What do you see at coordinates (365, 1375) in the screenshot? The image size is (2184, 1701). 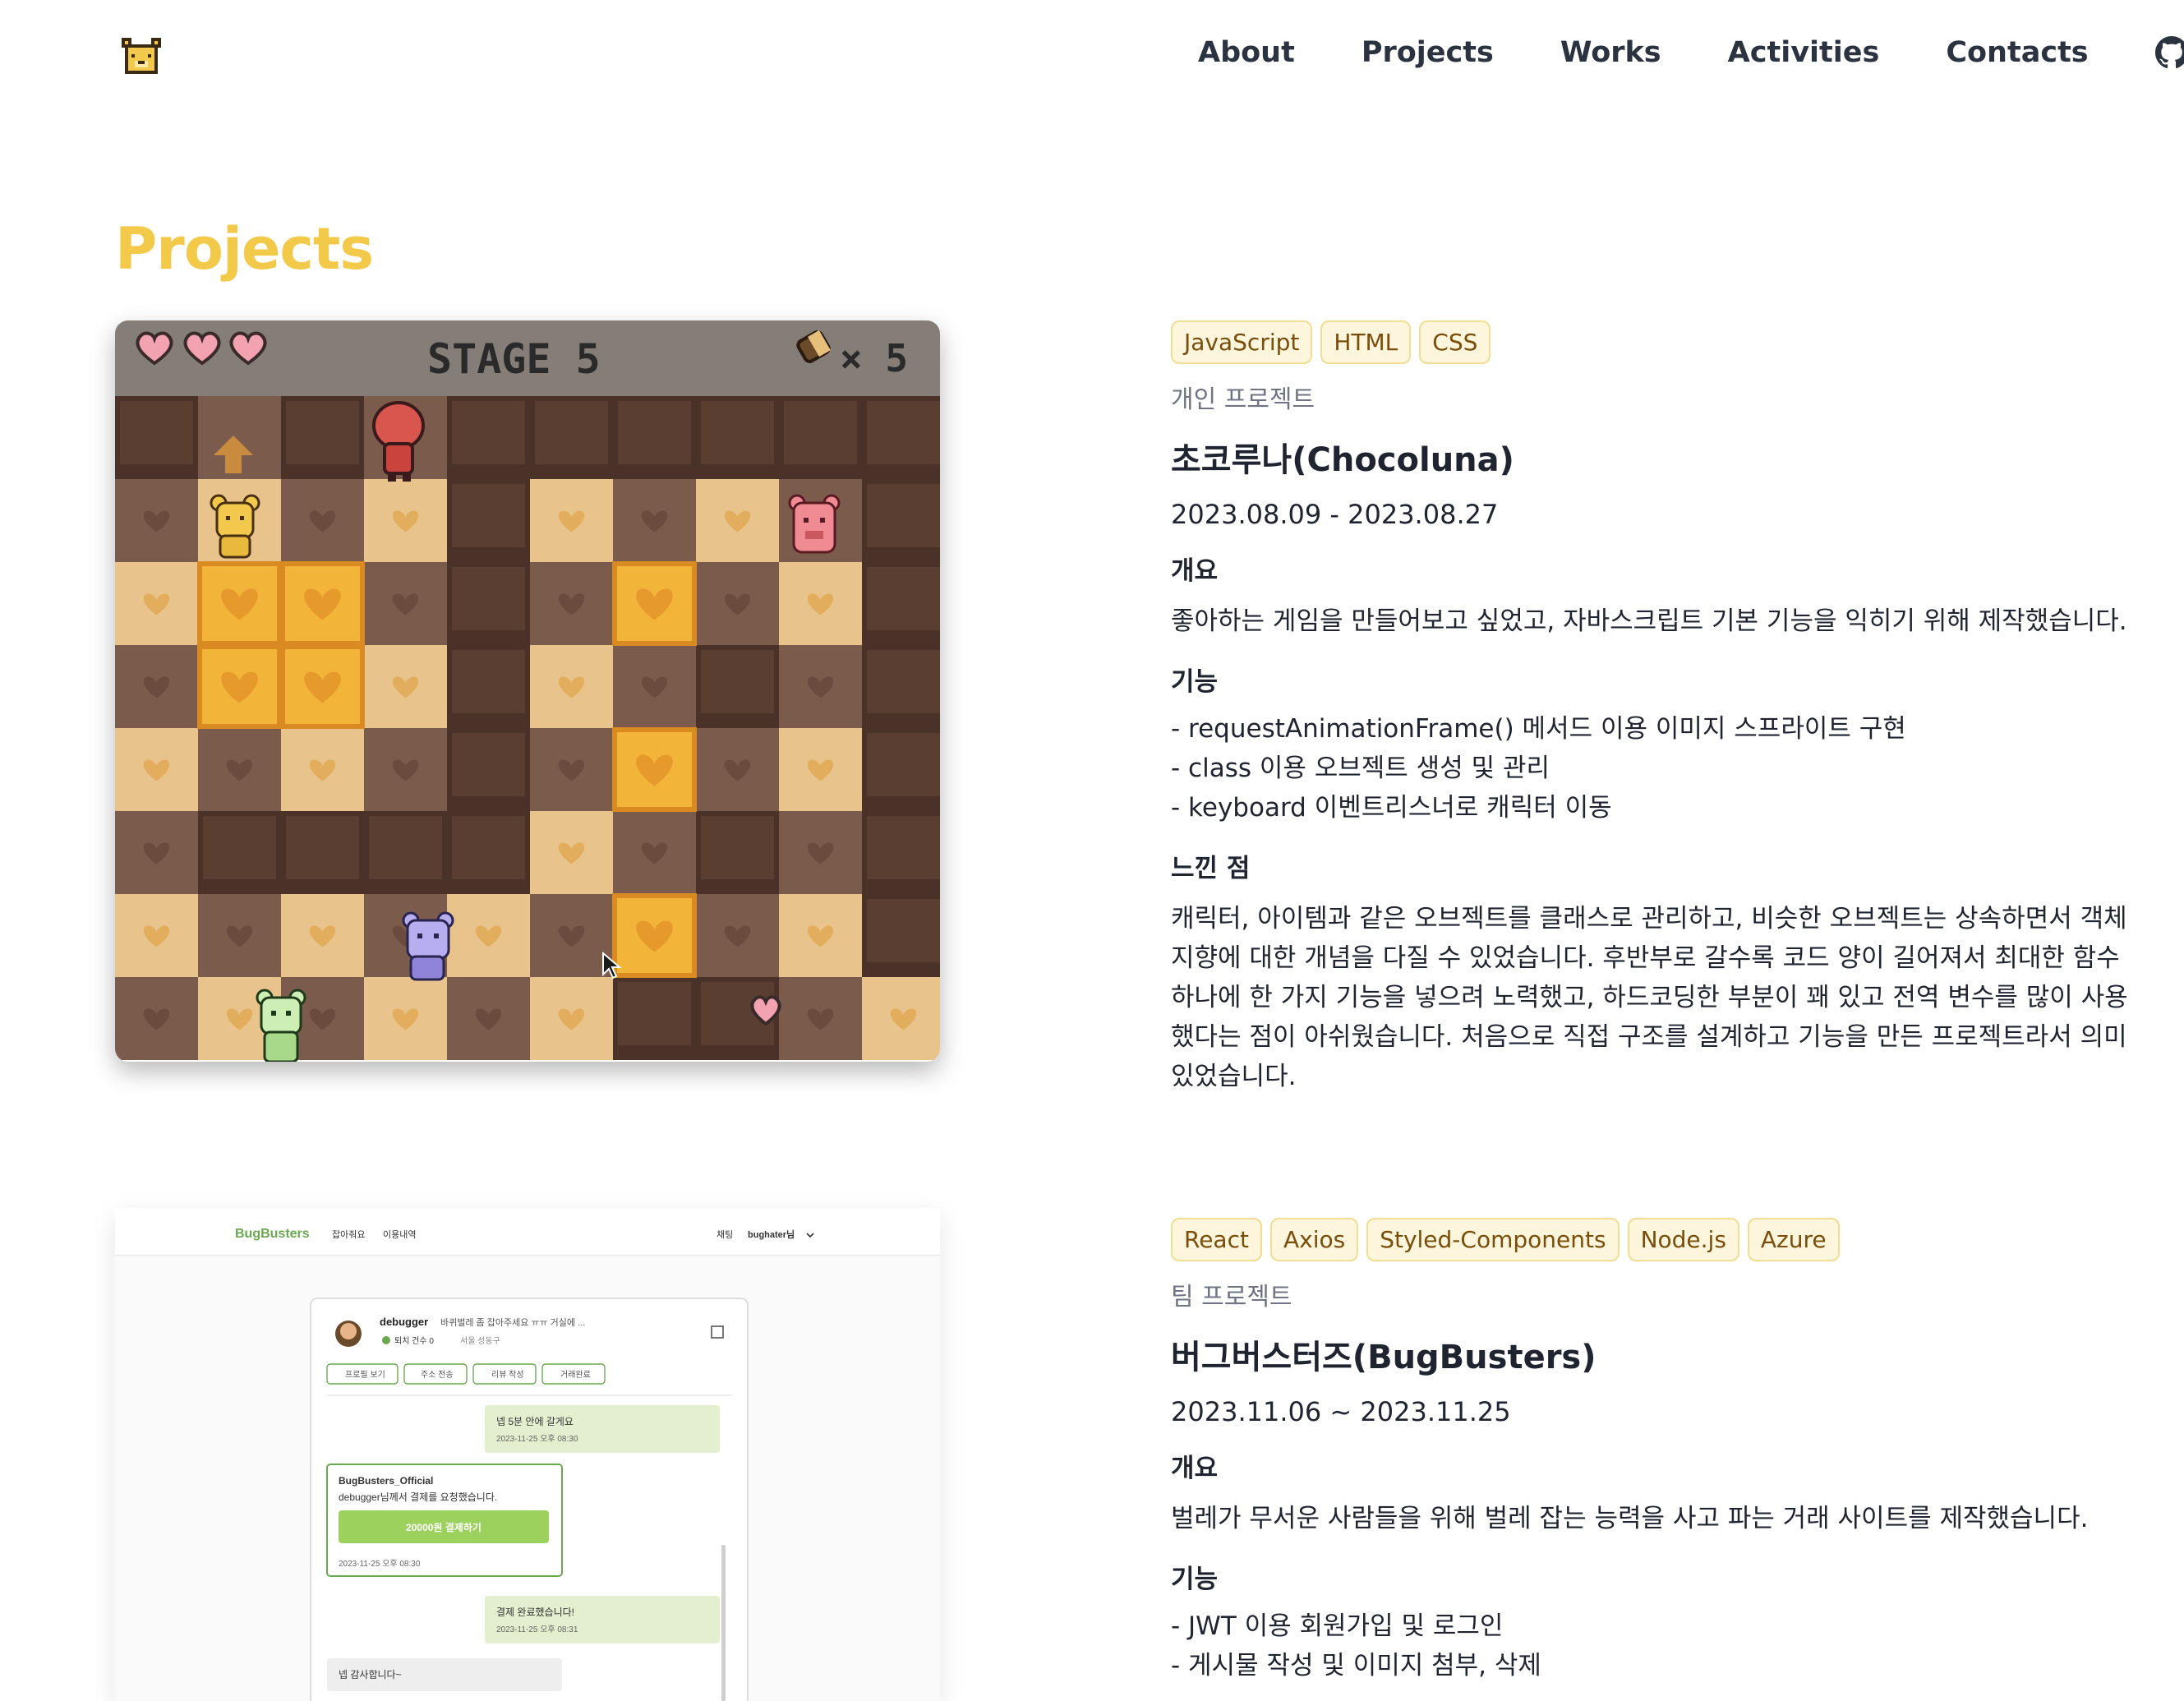 I see `profile-button: 프로필 보기` at bounding box center [365, 1375].